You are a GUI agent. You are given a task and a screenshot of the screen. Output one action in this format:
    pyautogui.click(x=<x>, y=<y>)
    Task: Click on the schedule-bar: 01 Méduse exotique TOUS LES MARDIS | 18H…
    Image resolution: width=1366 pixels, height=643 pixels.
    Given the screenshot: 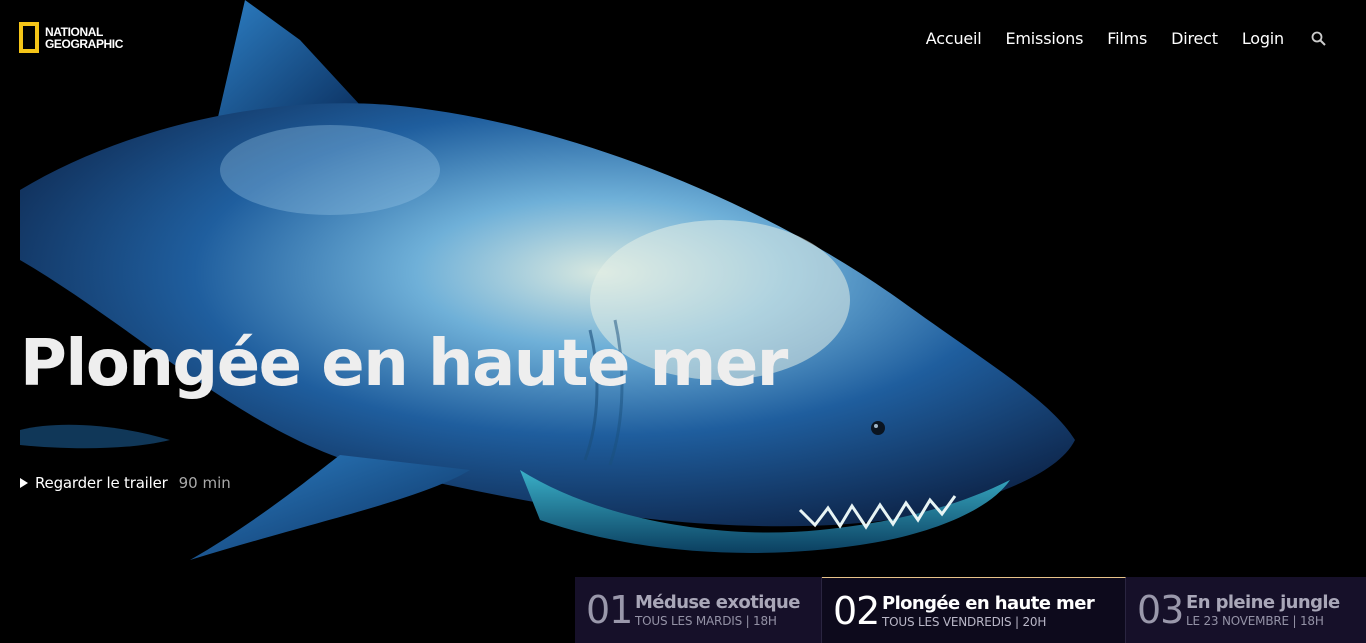 What is the action you would take?
    pyautogui.click(x=970, y=610)
    